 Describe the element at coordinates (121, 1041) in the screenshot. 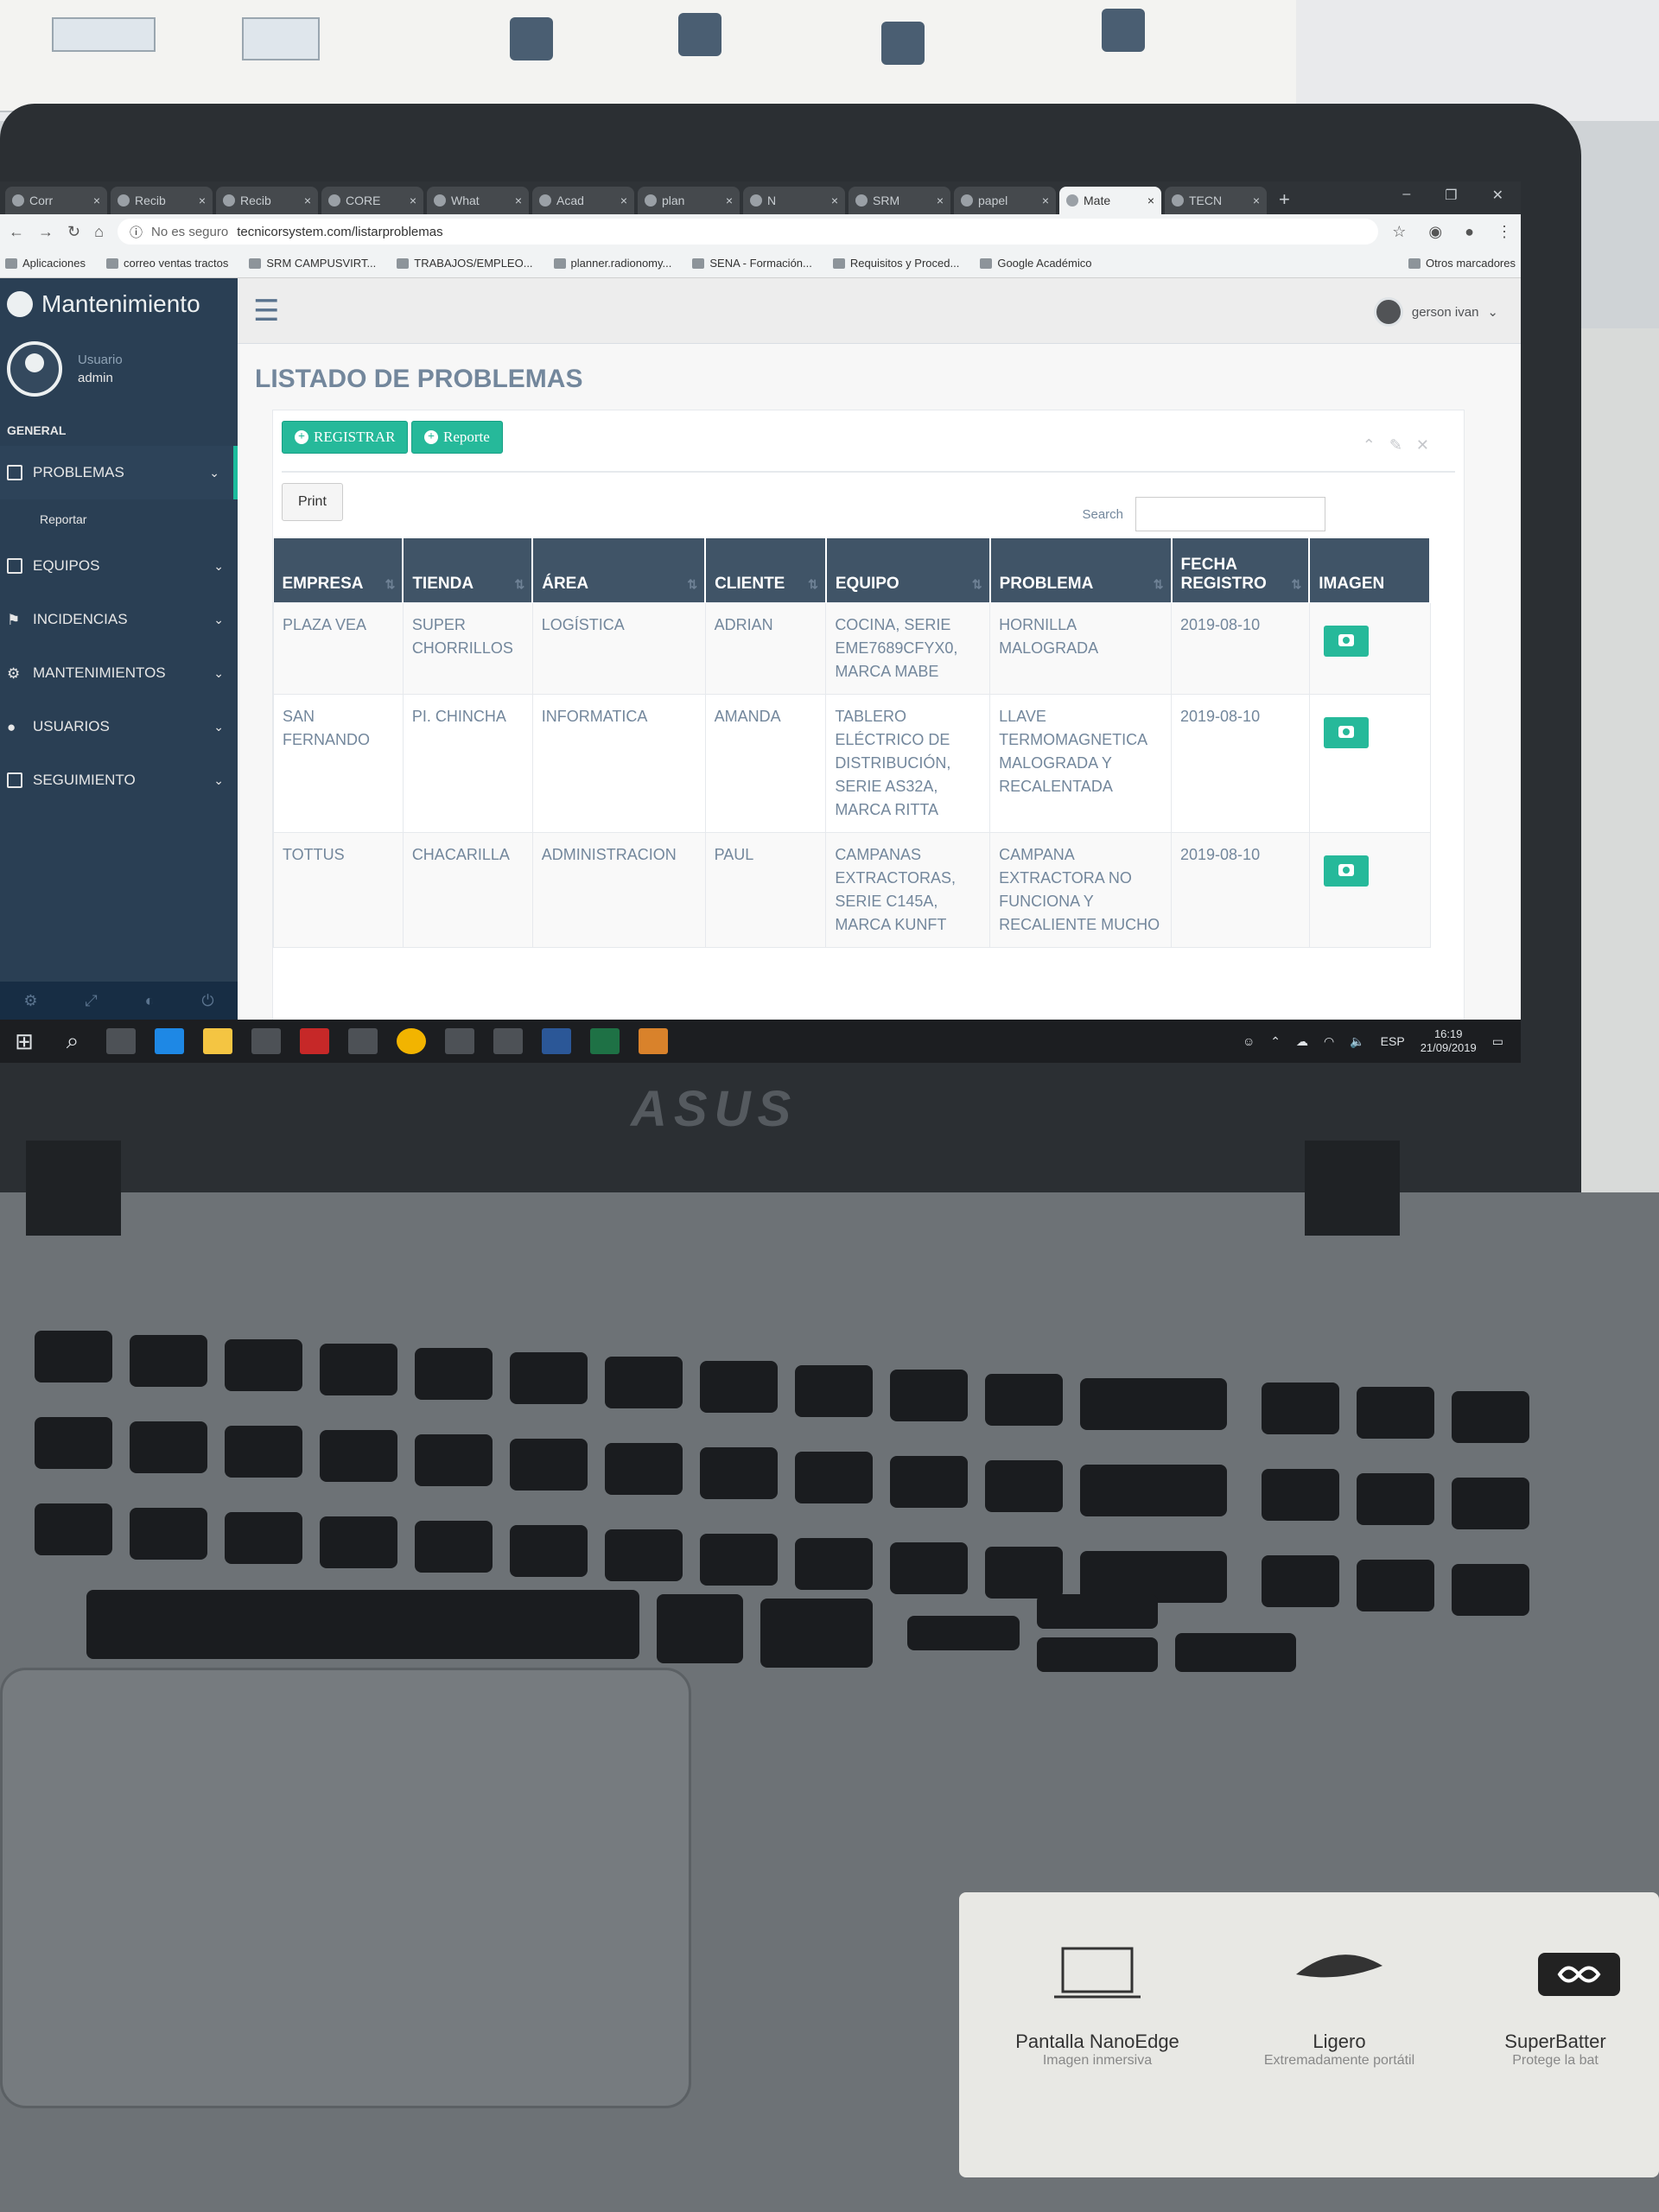

I see `task-view-icon` at that location.